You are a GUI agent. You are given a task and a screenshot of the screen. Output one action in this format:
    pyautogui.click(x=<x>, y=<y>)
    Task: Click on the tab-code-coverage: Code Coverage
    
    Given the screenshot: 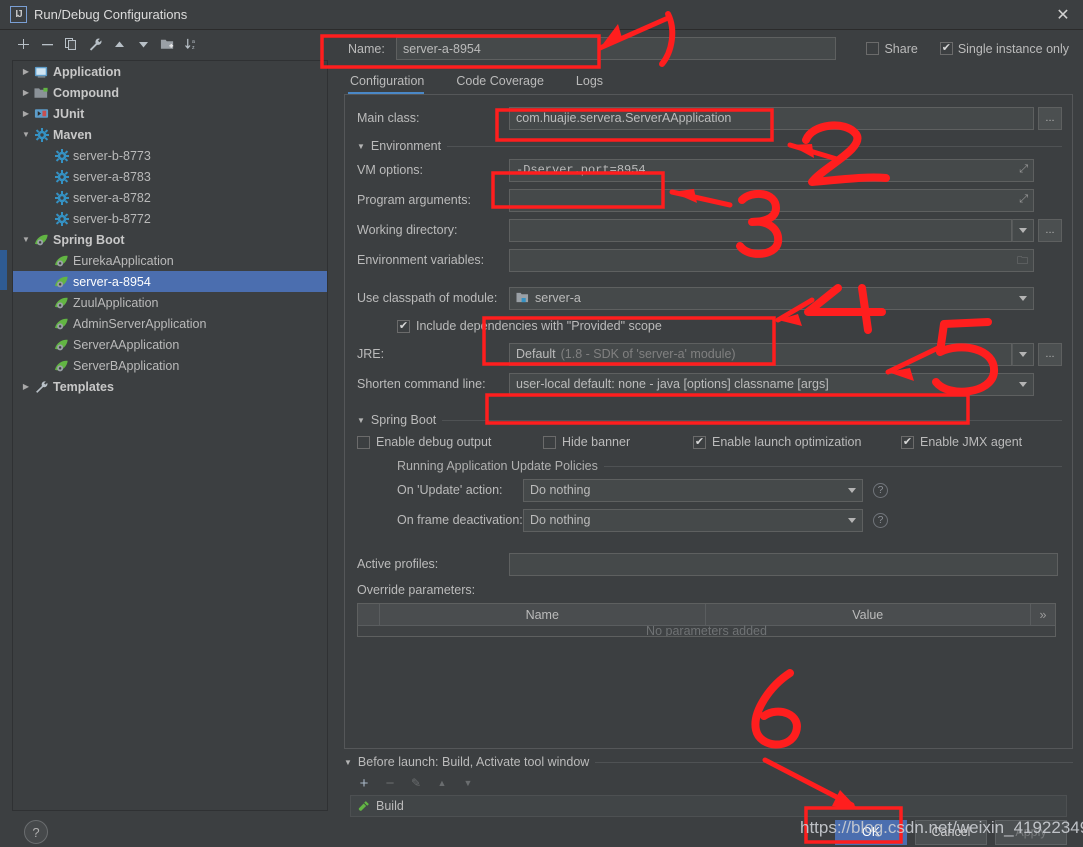 What is the action you would take?
    pyautogui.click(x=506, y=82)
    